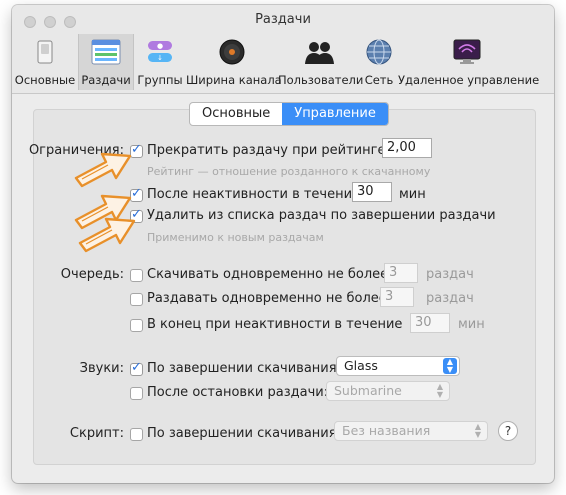 The height and width of the screenshot is (495, 566). Describe the element at coordinates (372, 192) in the screenshot. I see `idle-minutes-field: 30` at that location.